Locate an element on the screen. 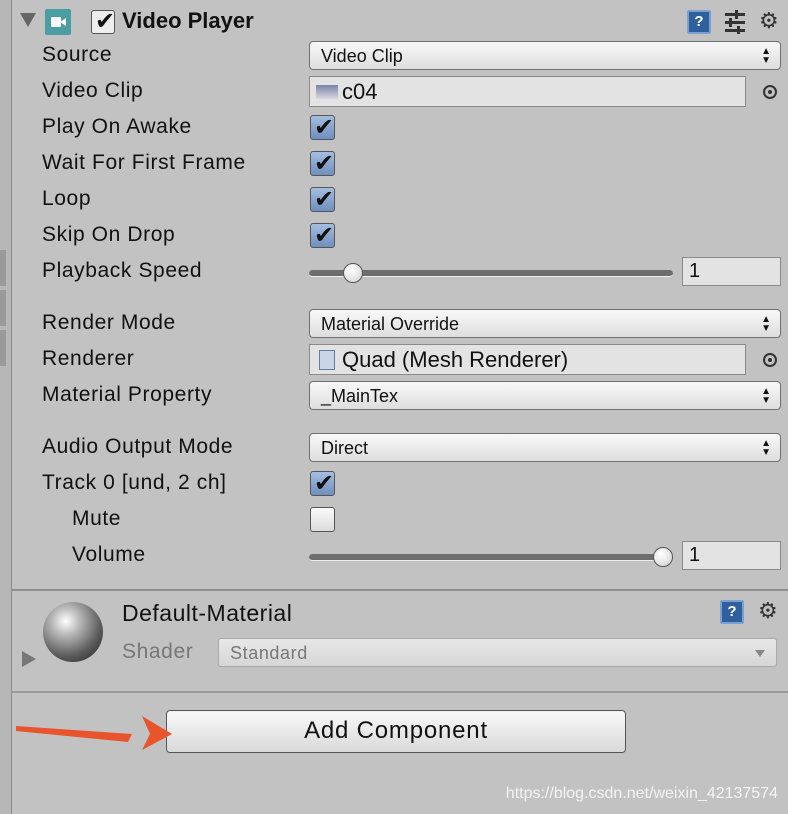  video-clip-label: Video Clip is located at coordinates (93, 90).